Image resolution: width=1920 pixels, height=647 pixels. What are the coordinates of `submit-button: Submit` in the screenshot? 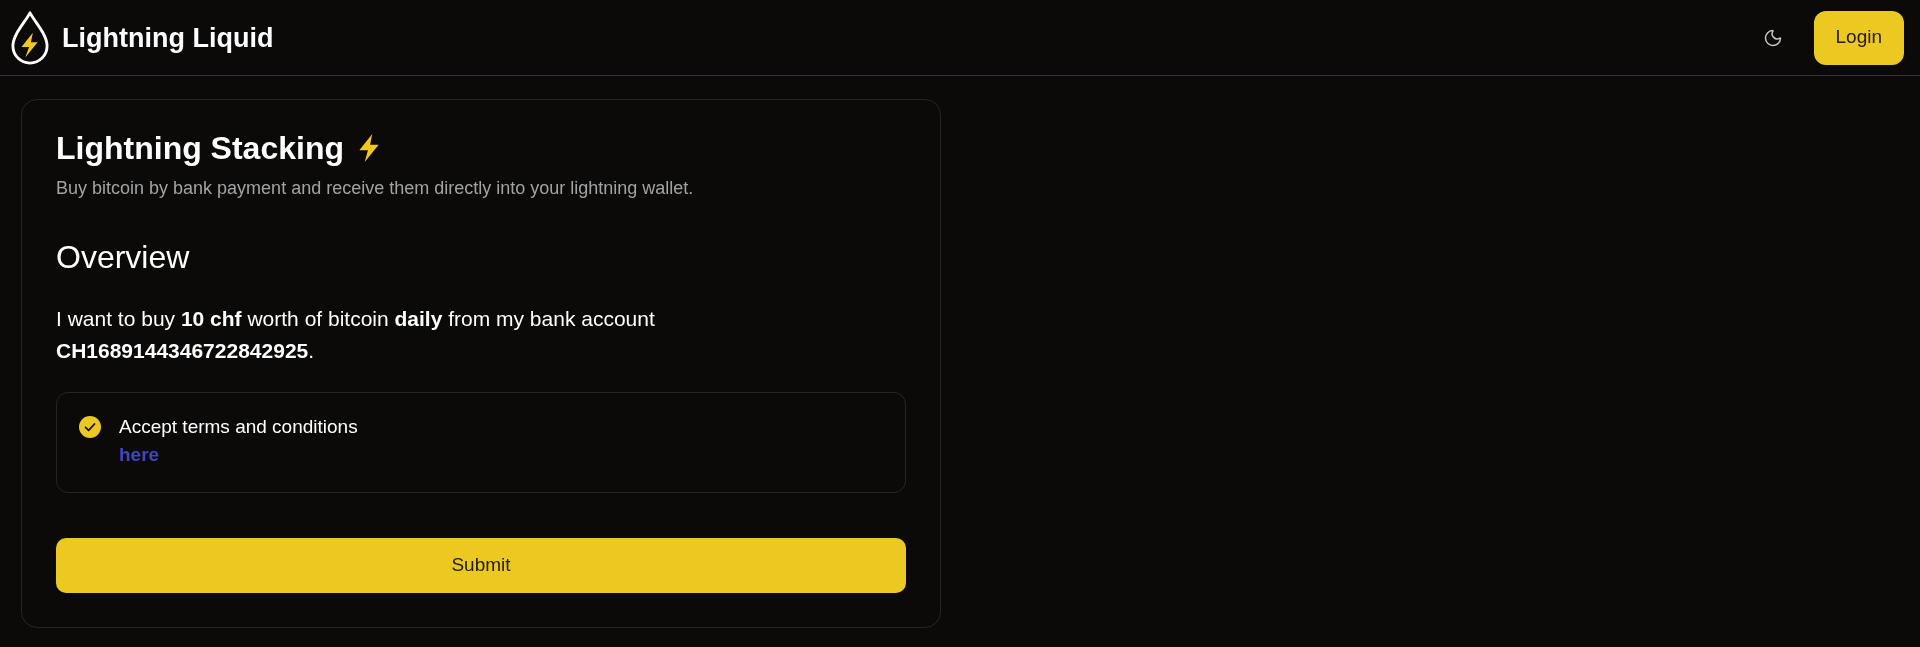 It's located at (481, 565).